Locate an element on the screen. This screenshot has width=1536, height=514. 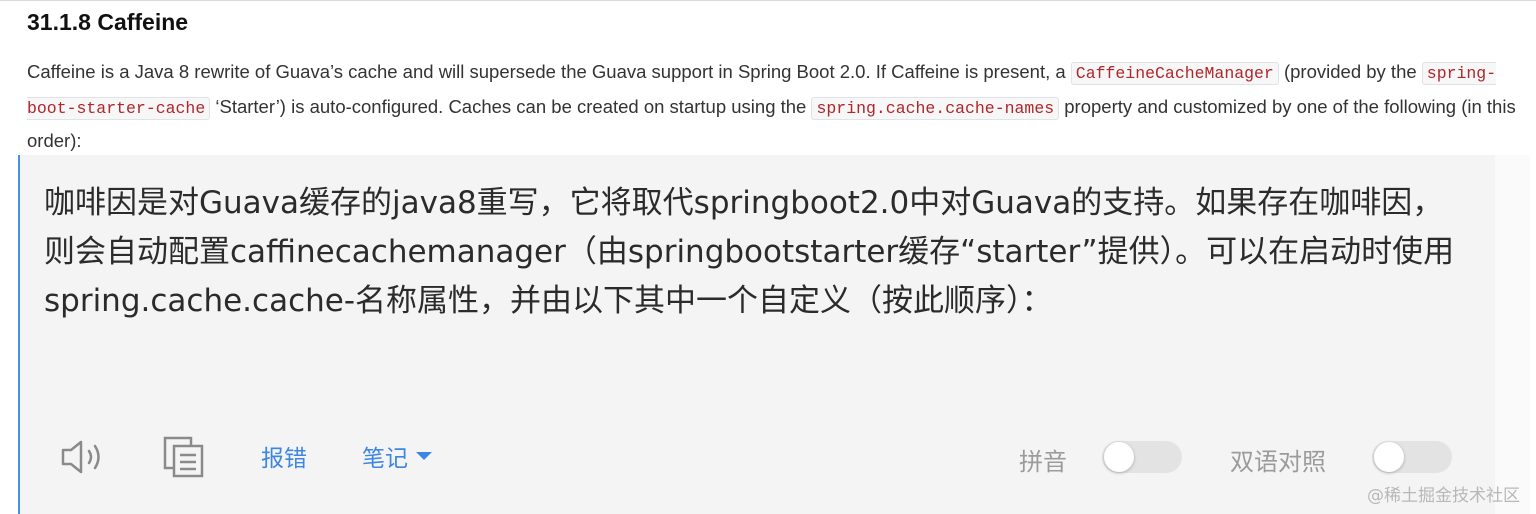
section-heading: 31.1.8 Caffeine is located at coordinates (108, 22).